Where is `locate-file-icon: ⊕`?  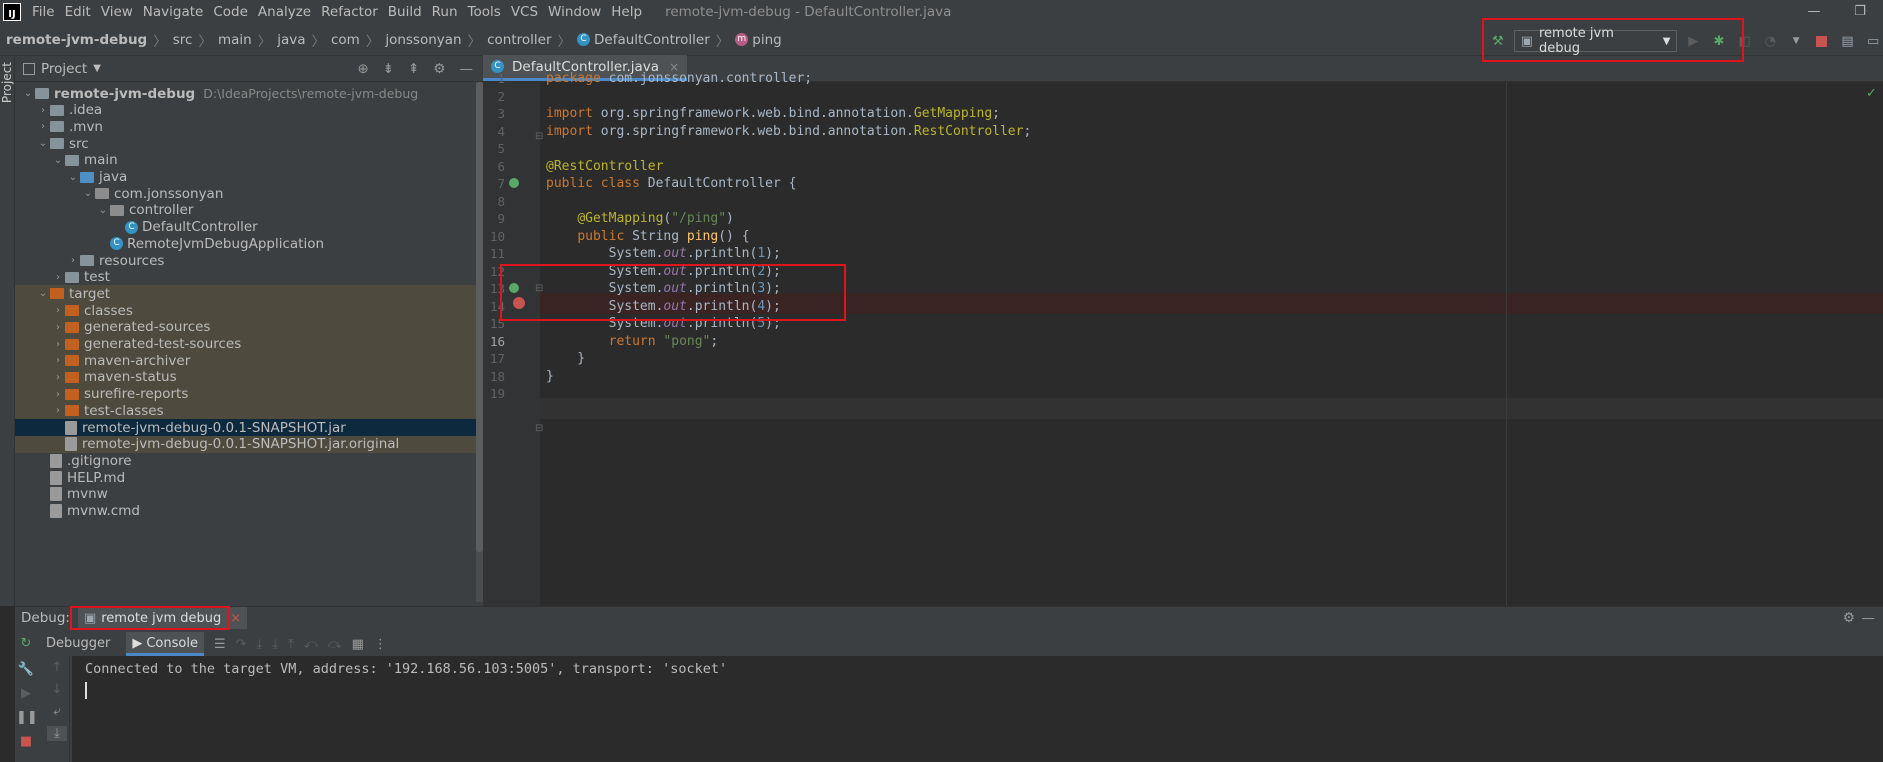
locate-file-icon: ⊕ is located at coordinates (362, 69).